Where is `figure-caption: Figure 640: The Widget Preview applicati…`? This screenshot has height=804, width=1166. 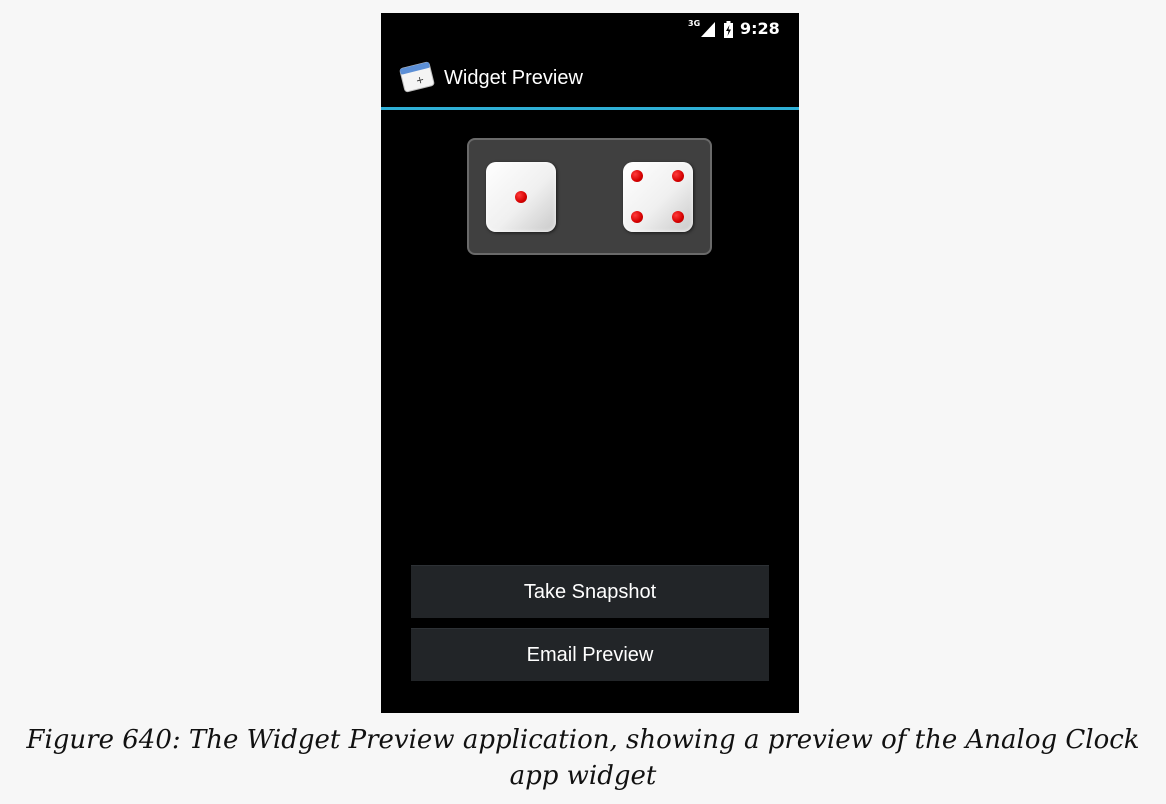
figure-caption: Figure 640: The Widget Preview applicati… is located at coordinates (583, 758).